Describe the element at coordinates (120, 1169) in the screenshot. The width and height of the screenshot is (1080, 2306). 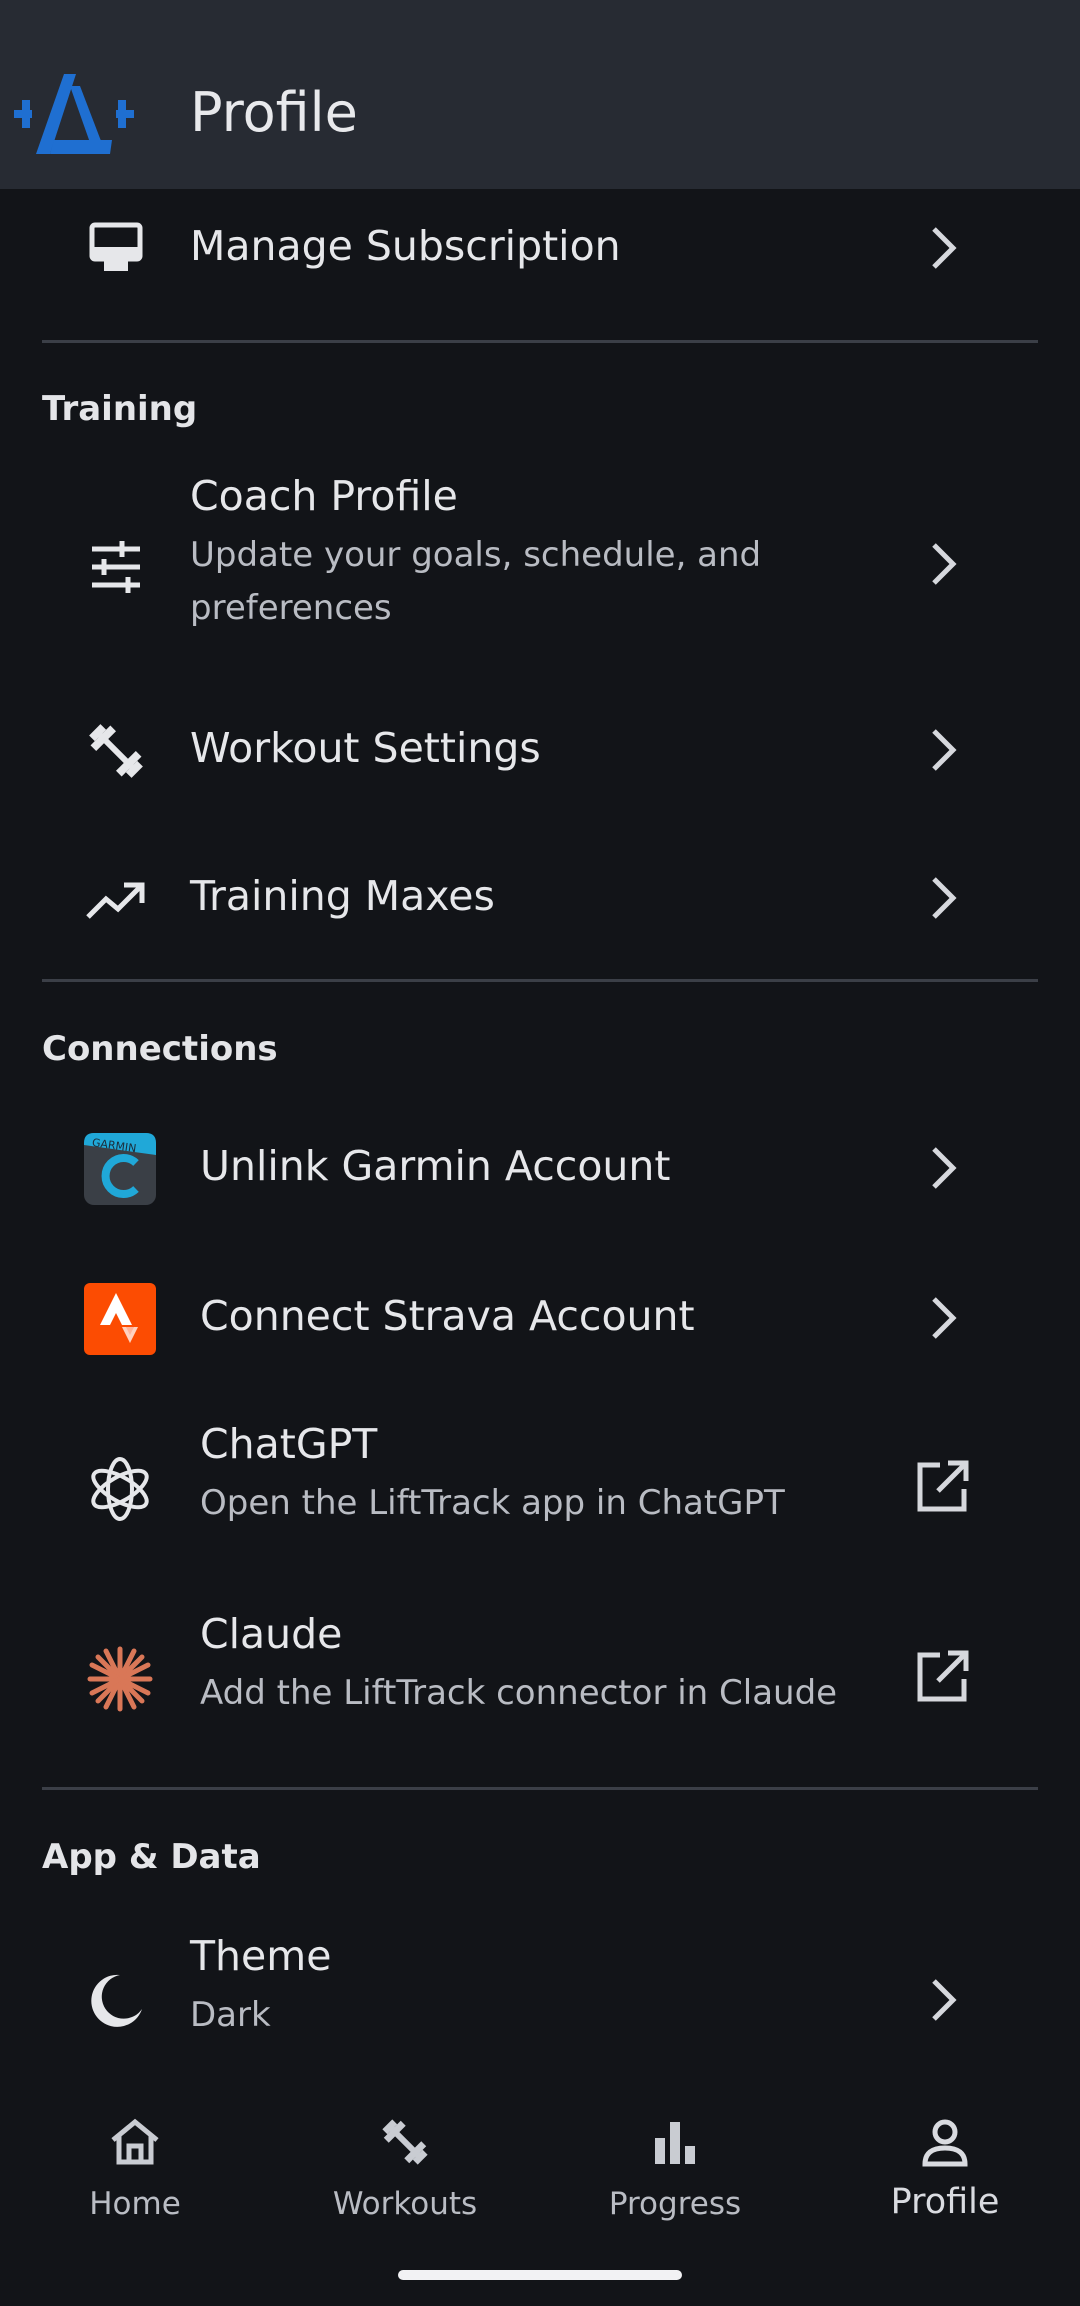
I see `garmin-connect-icon: GARMIN` at that location.